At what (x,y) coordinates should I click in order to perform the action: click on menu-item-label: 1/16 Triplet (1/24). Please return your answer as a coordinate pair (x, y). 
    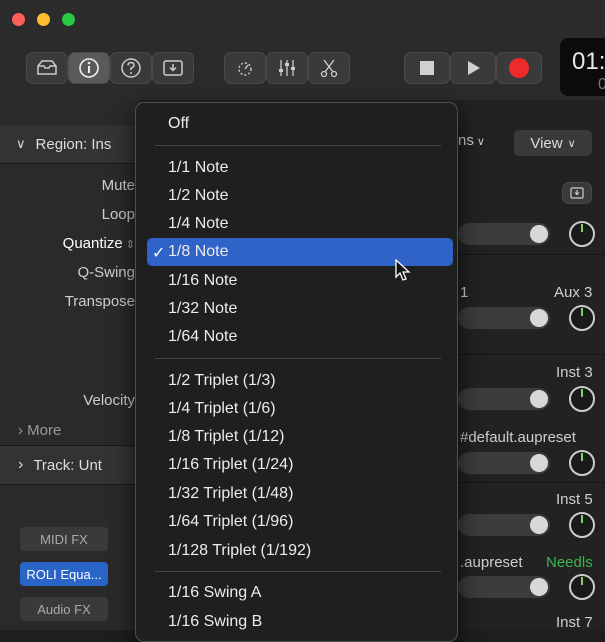
    Looking at the image, I should click on (231, 464).